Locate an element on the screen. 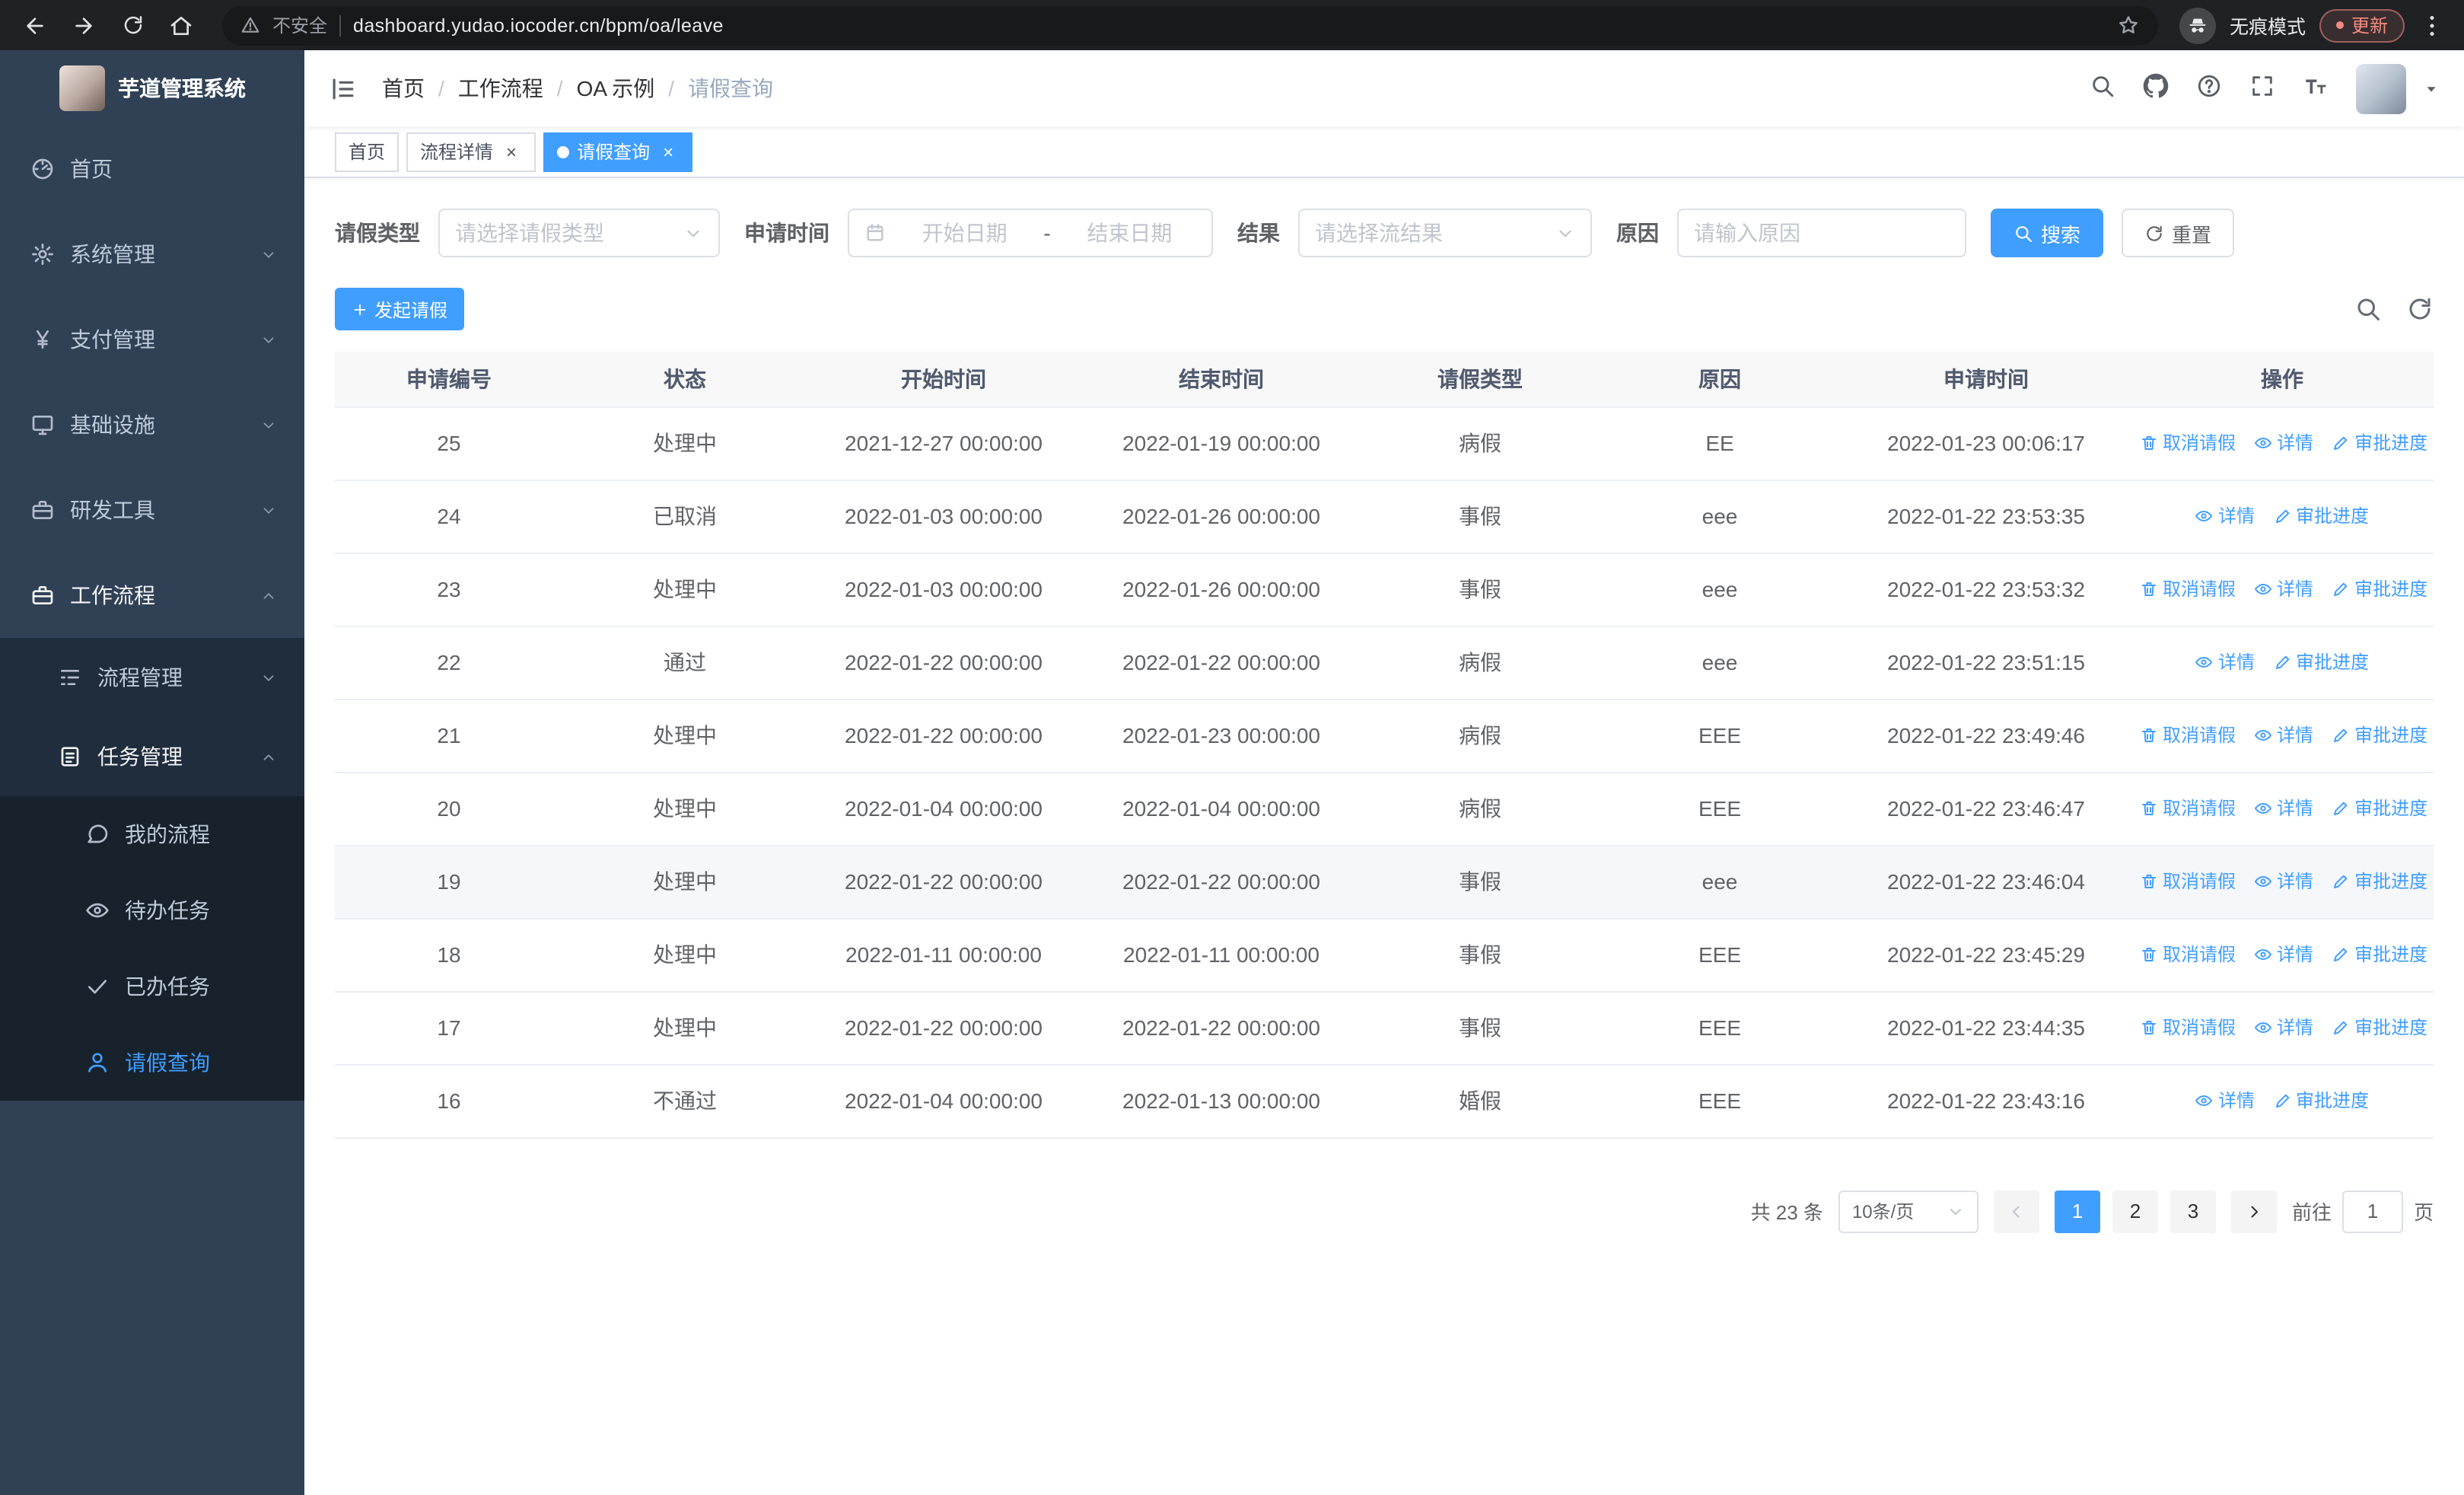  sidebar-item-todo-tasks: 待办任务 is located at coordinates (152, 910).